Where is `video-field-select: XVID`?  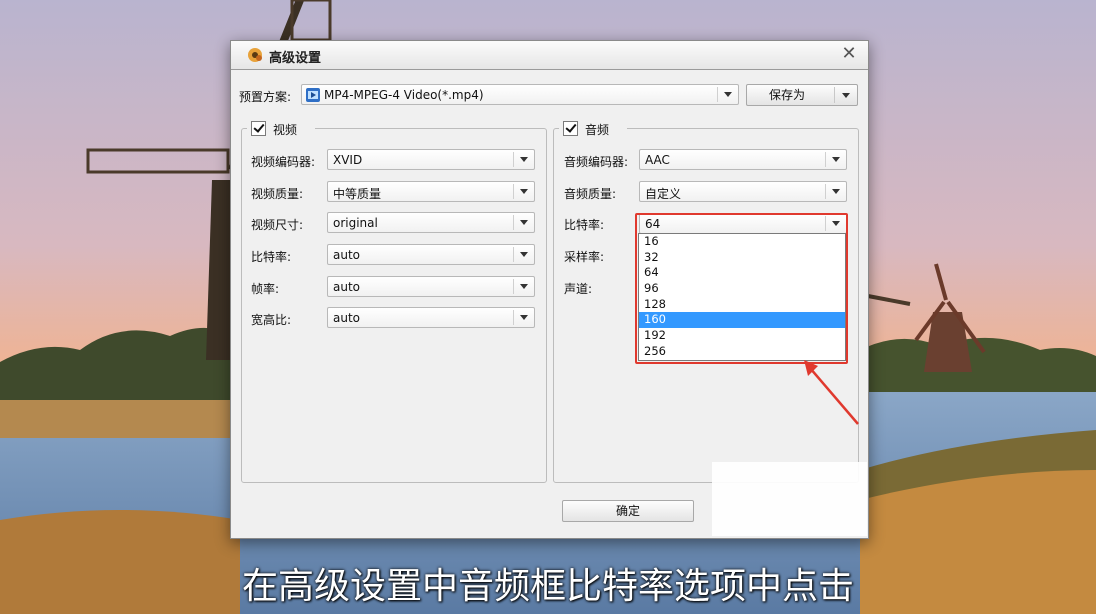 video-field-select: XVID is located at coordinates (431, 159).